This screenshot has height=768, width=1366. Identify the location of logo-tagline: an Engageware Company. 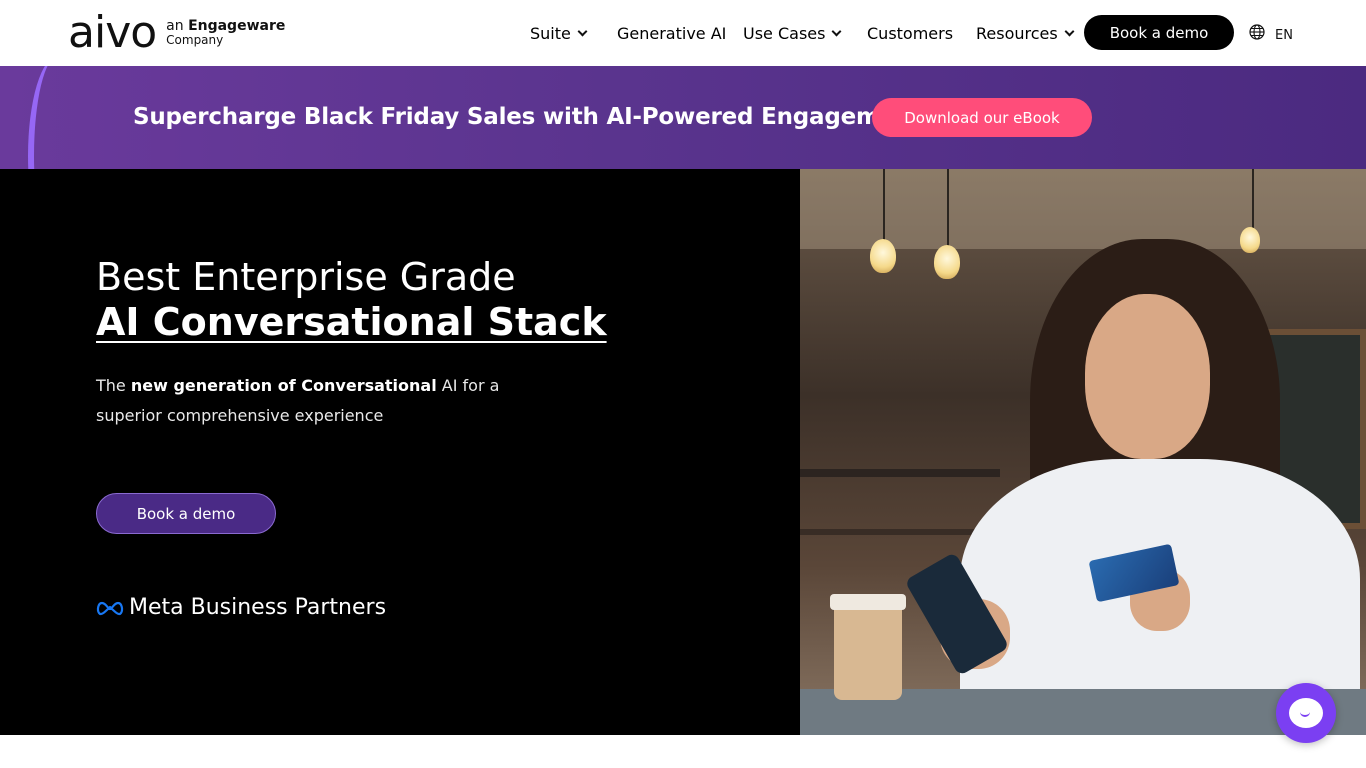
(225, 32).